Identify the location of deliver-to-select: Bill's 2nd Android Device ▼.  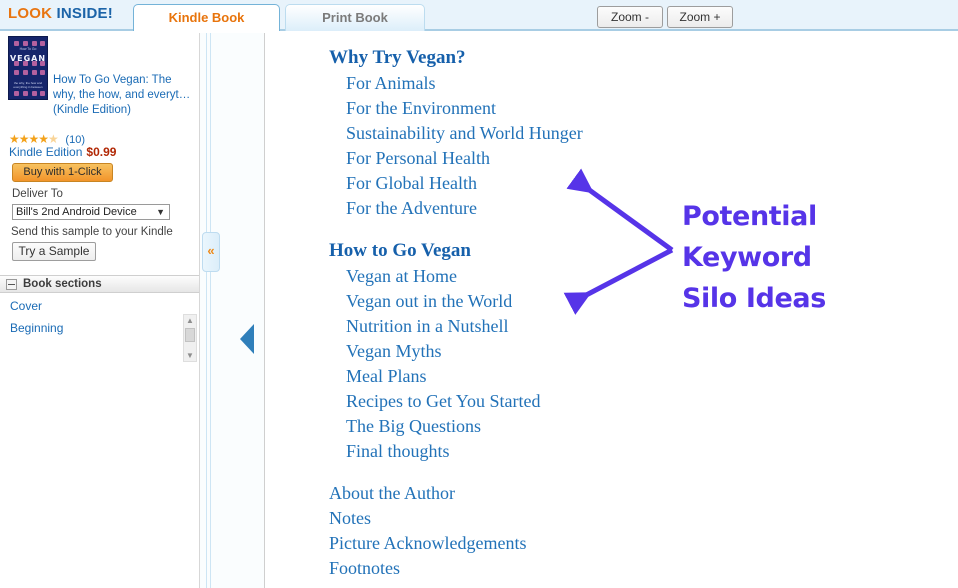
(91, 212).